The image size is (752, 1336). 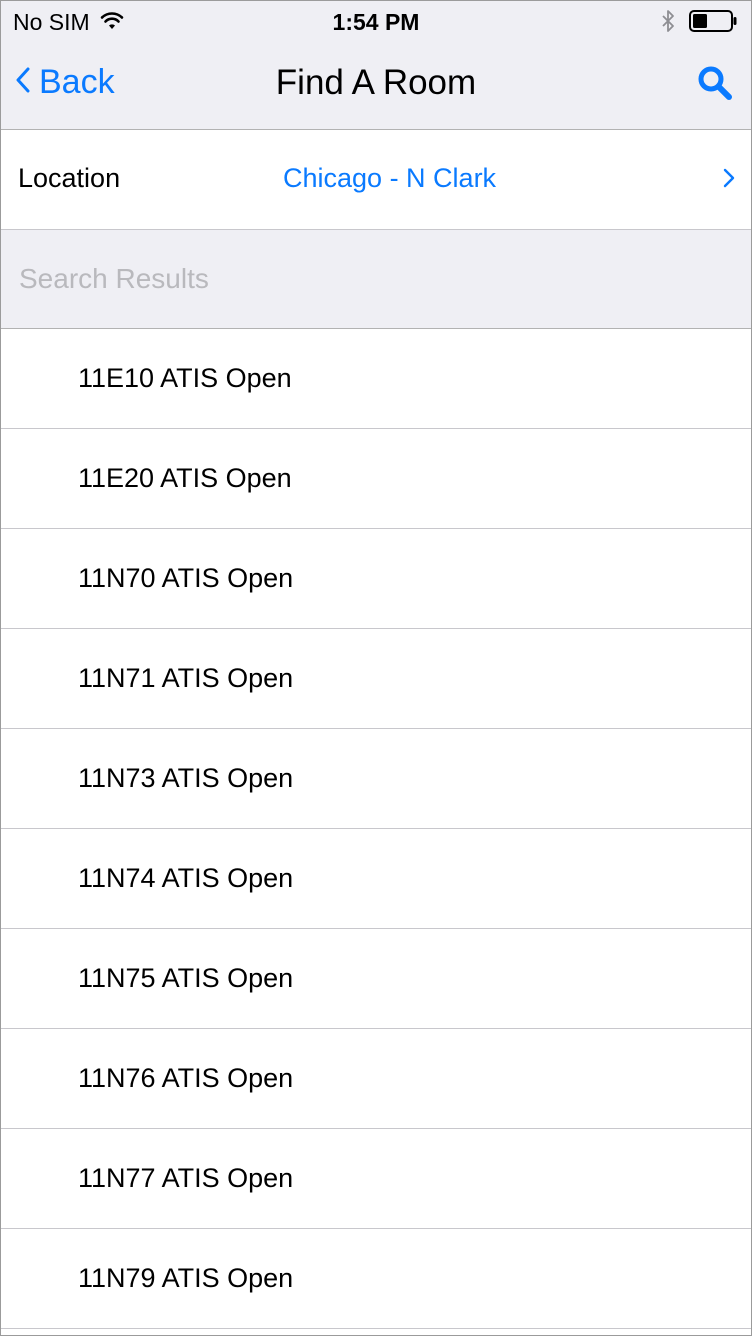 I want to click on page-title: Find A Room, so click(x=376, y=82).